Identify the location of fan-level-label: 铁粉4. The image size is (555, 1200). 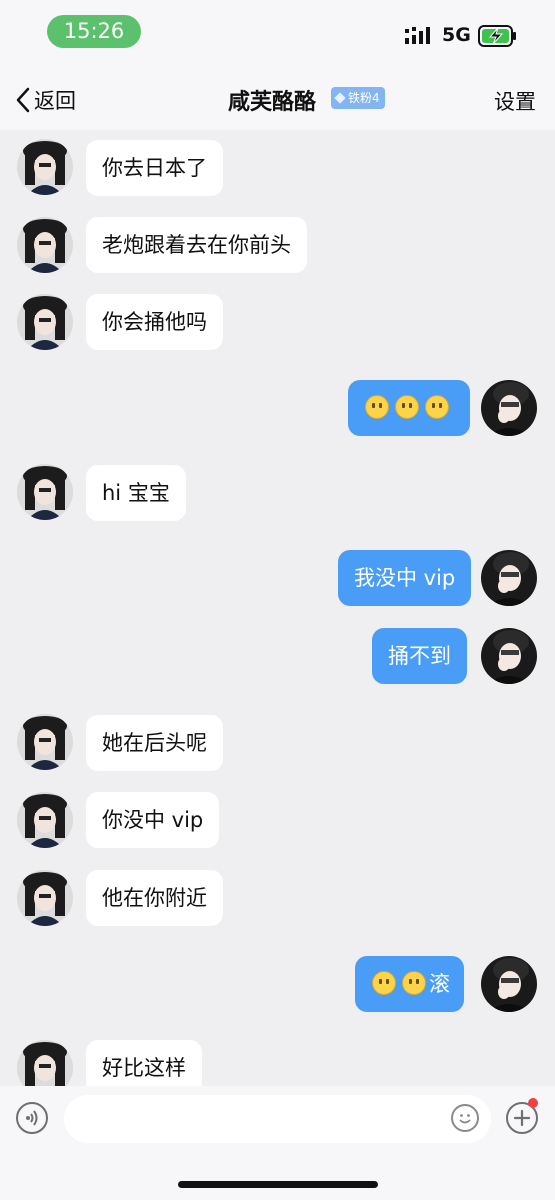
(364, 98).